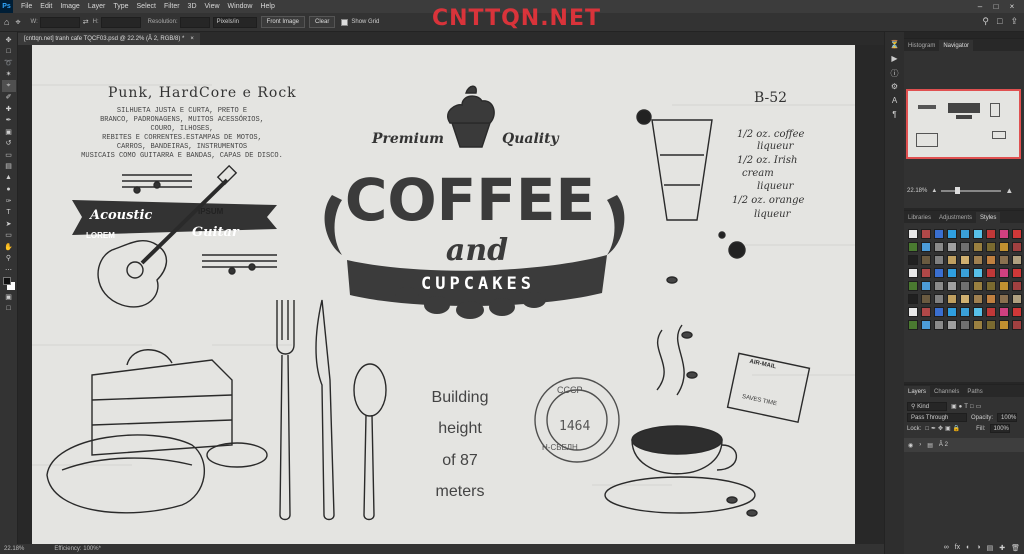 This screenshot has width=1024, height=554. Describe the element at coordinates (943, 445) in the screenshot. I see `layer-name: Â 2` at that location.